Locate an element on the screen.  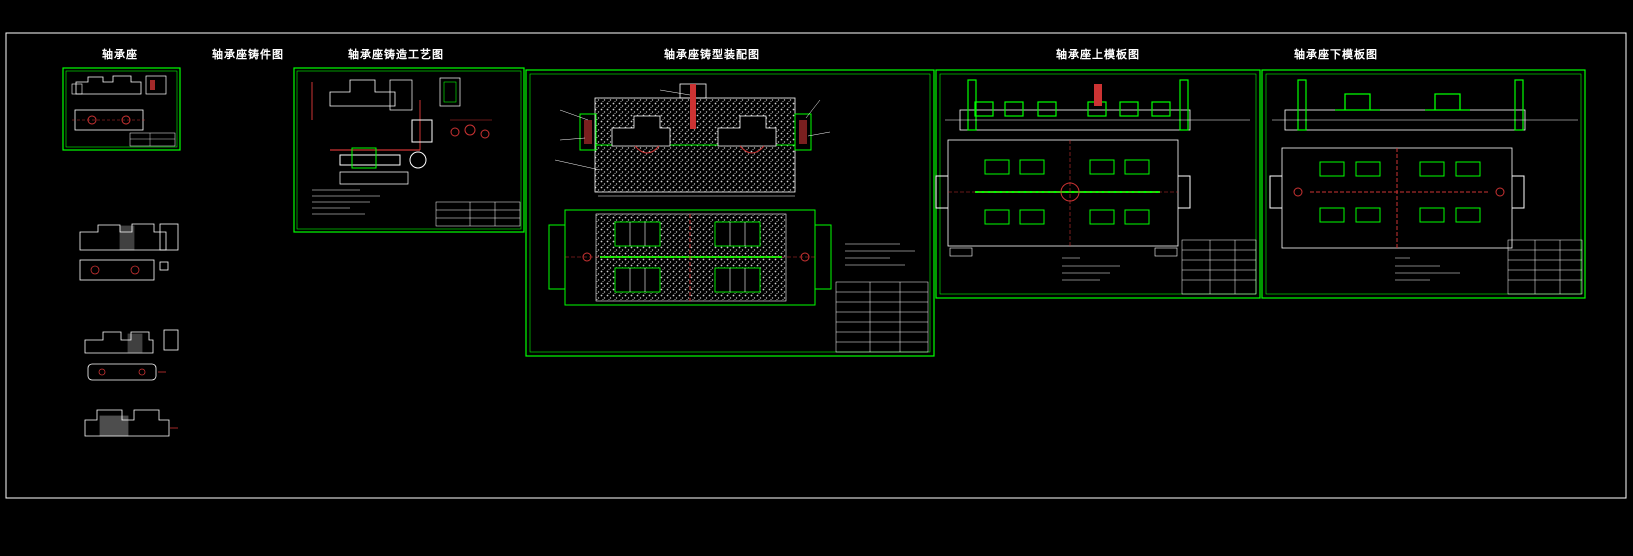
title-casting-process-drawing: 轴承座铸造工艺图 is located at coordinates (396, 54).